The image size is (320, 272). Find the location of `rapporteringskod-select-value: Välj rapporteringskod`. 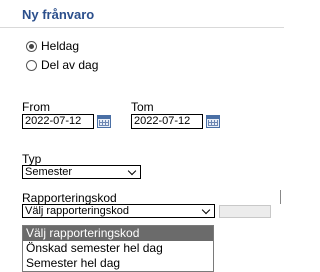

rapporteringskod-select-value: Välj rapporteringskod is located at coordinates (77, 211).